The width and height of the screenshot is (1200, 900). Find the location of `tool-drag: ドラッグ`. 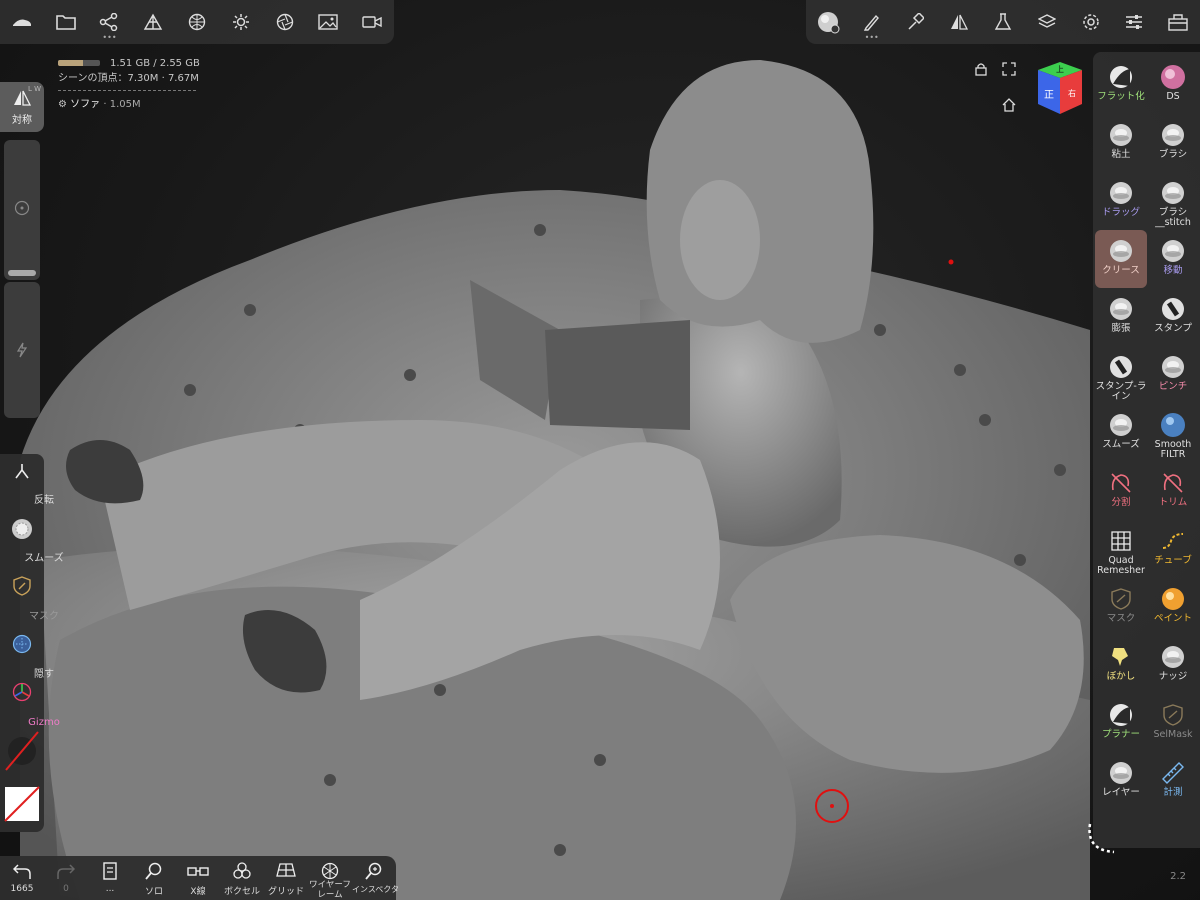

tool-drag: ドラッグ is located at coordinates (1121, 201).